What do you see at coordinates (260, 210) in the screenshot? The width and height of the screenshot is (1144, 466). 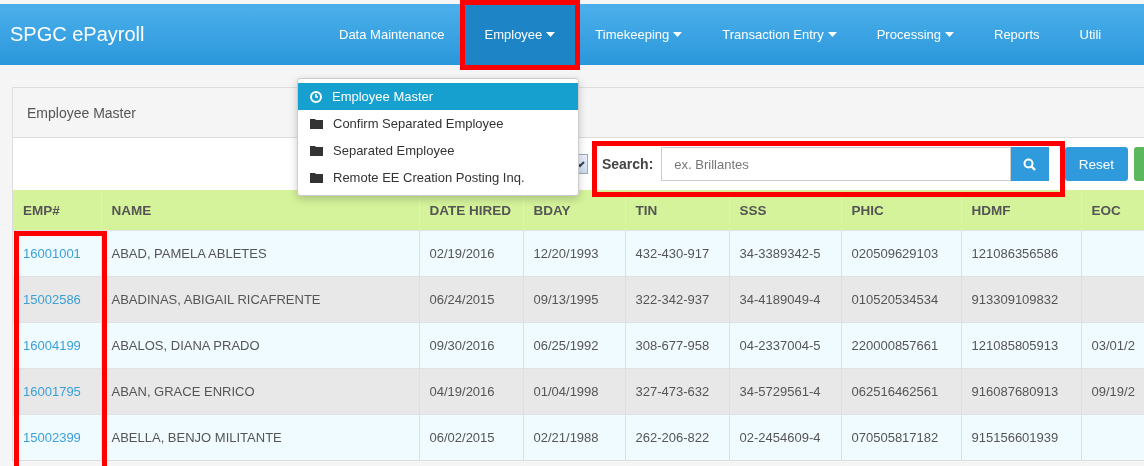 I see `column-header: NAME` at bounding box center [260, 210].